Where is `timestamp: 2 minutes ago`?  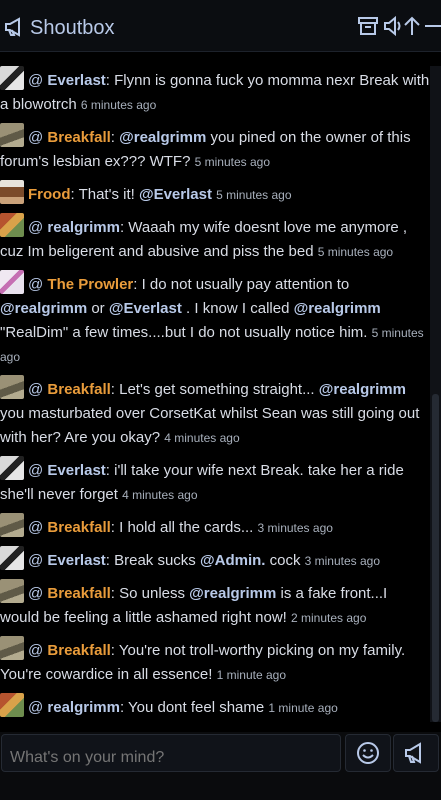
timestamp: 2 minutes ago is located at coordinates (329, 618).